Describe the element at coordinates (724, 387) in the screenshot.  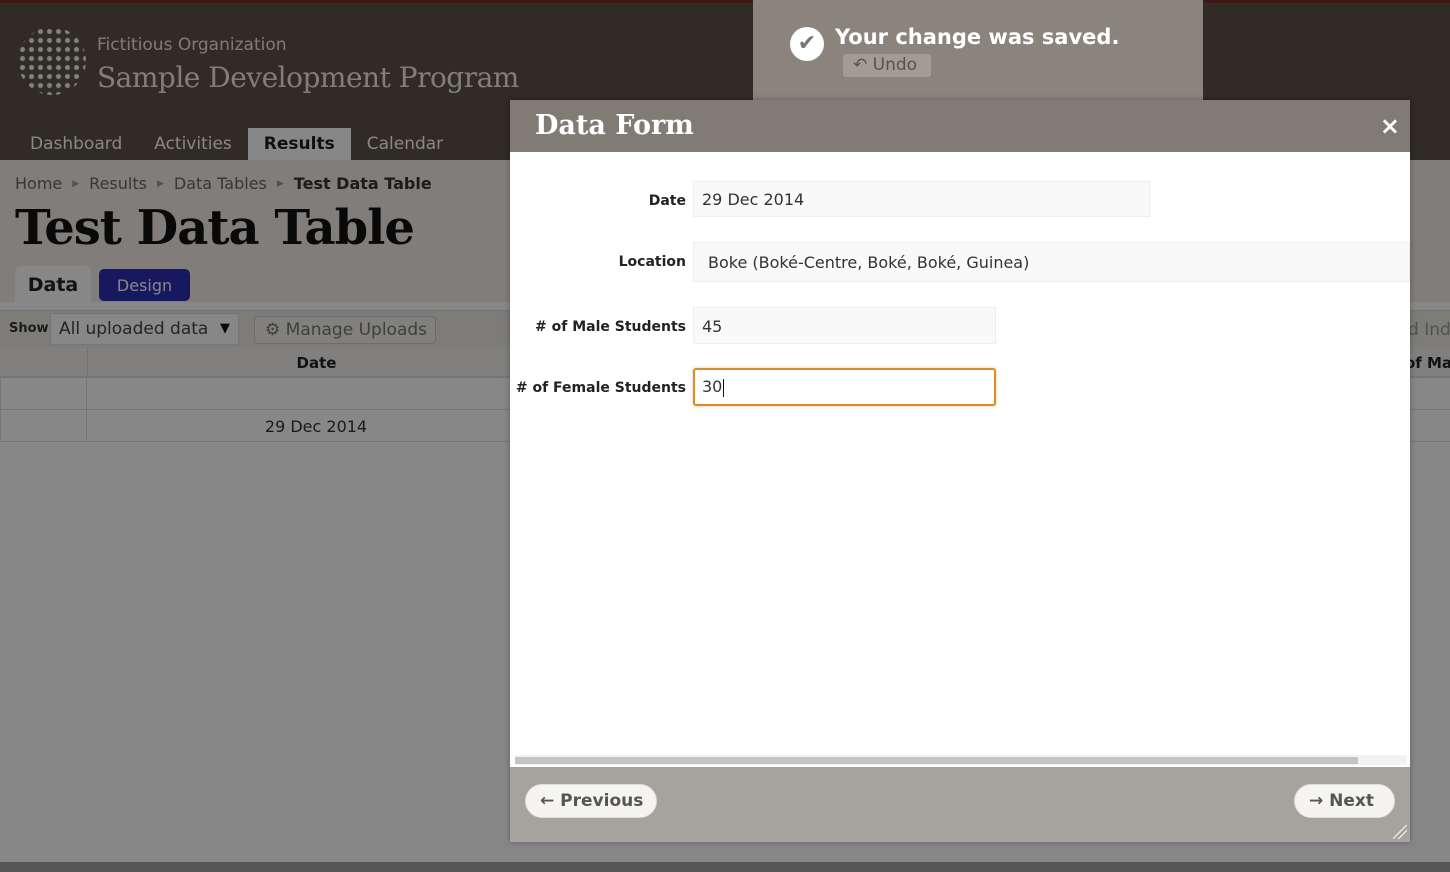
I see `text-caret` at that location.